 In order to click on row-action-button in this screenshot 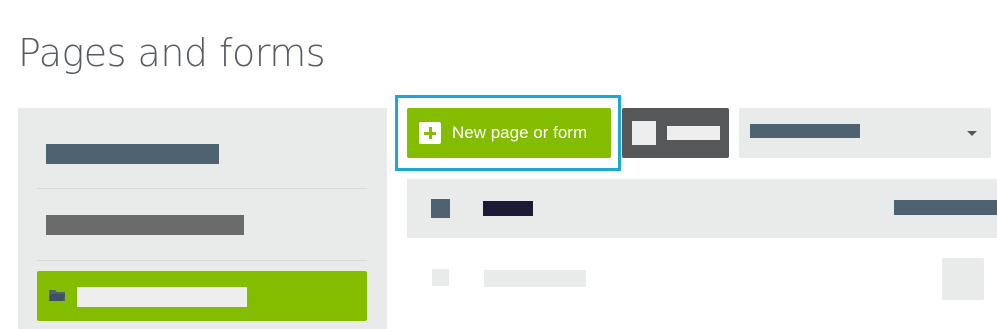, I will do `click(963, 279)`.